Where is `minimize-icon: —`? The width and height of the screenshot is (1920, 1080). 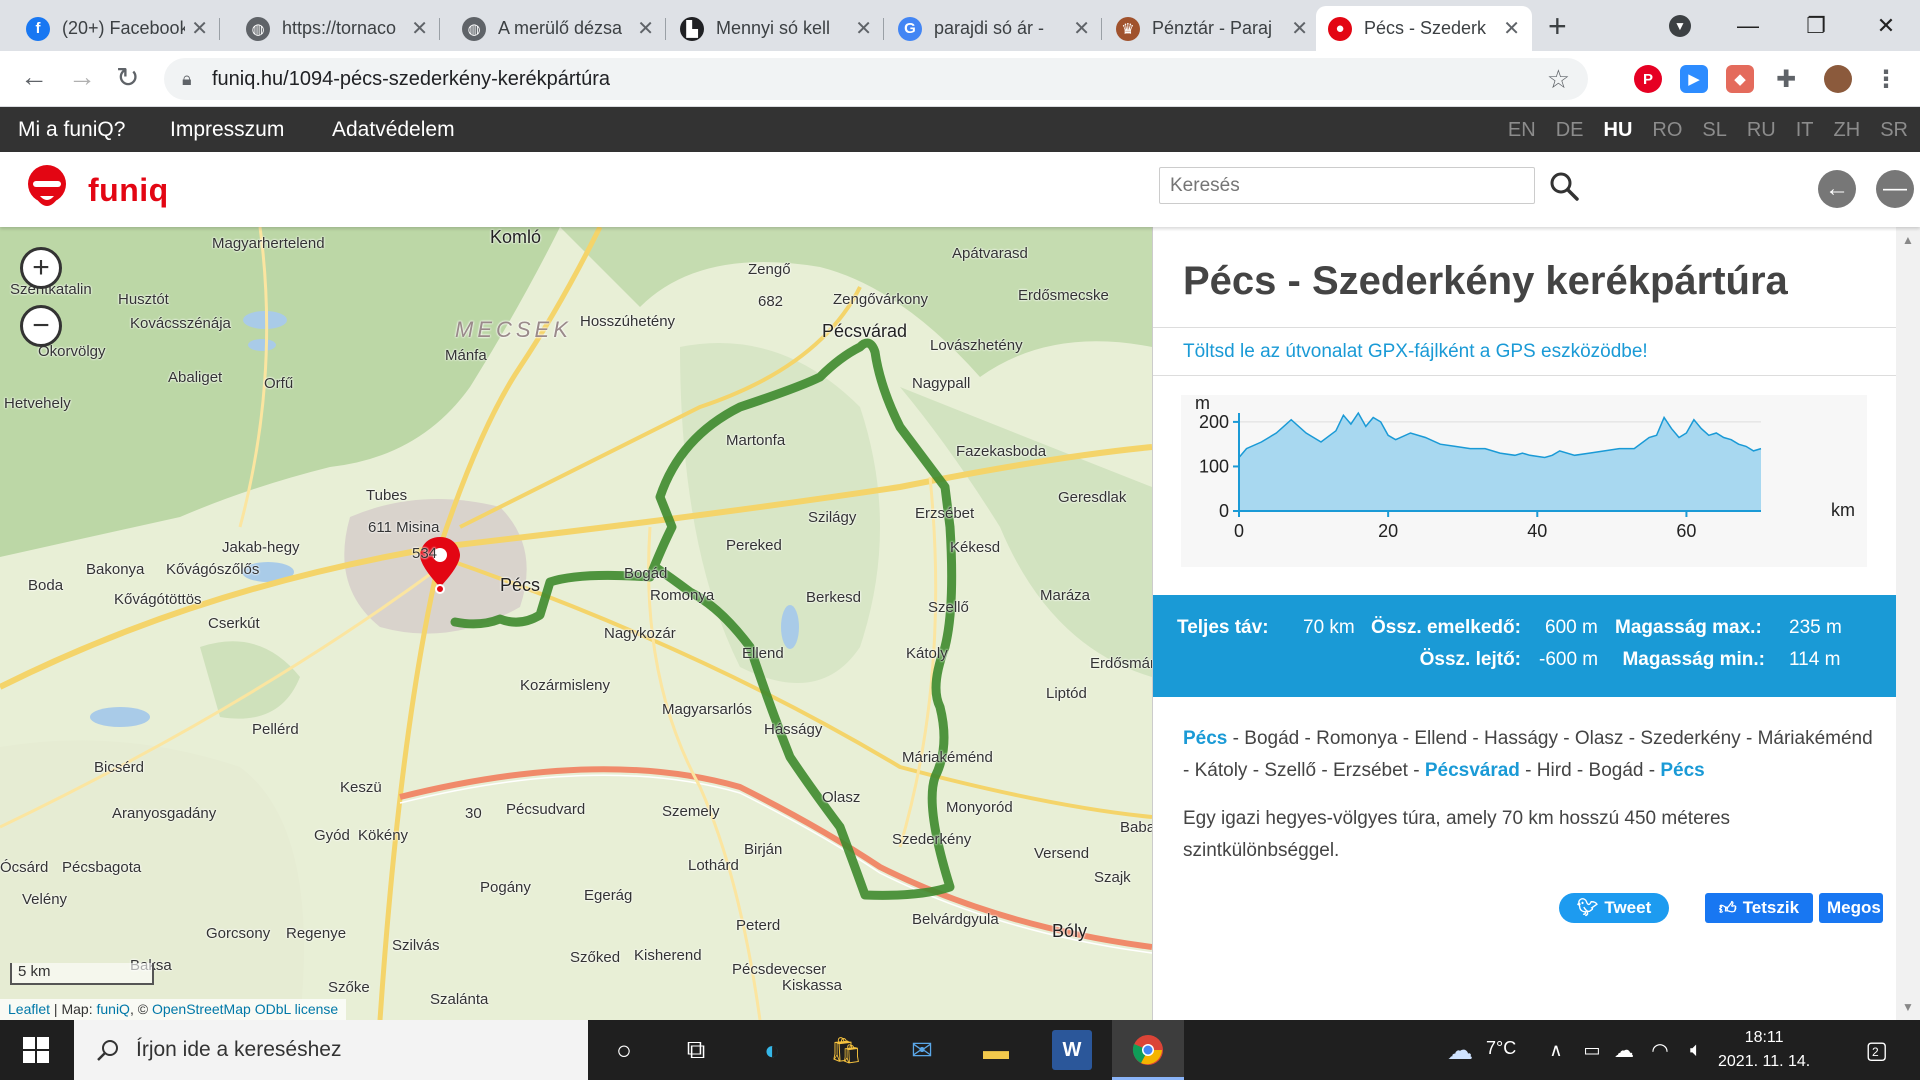
minimize-icon: — is located at coordinates (1748, 25).